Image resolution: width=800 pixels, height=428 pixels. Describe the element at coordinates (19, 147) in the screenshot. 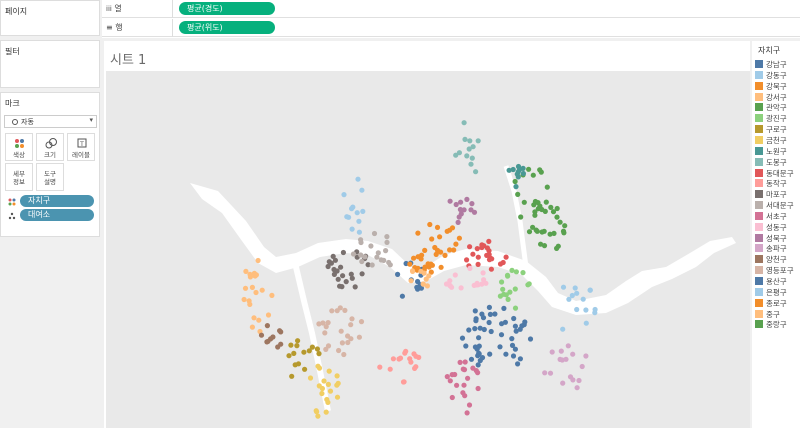

I see `color-button: 색상` at that location.